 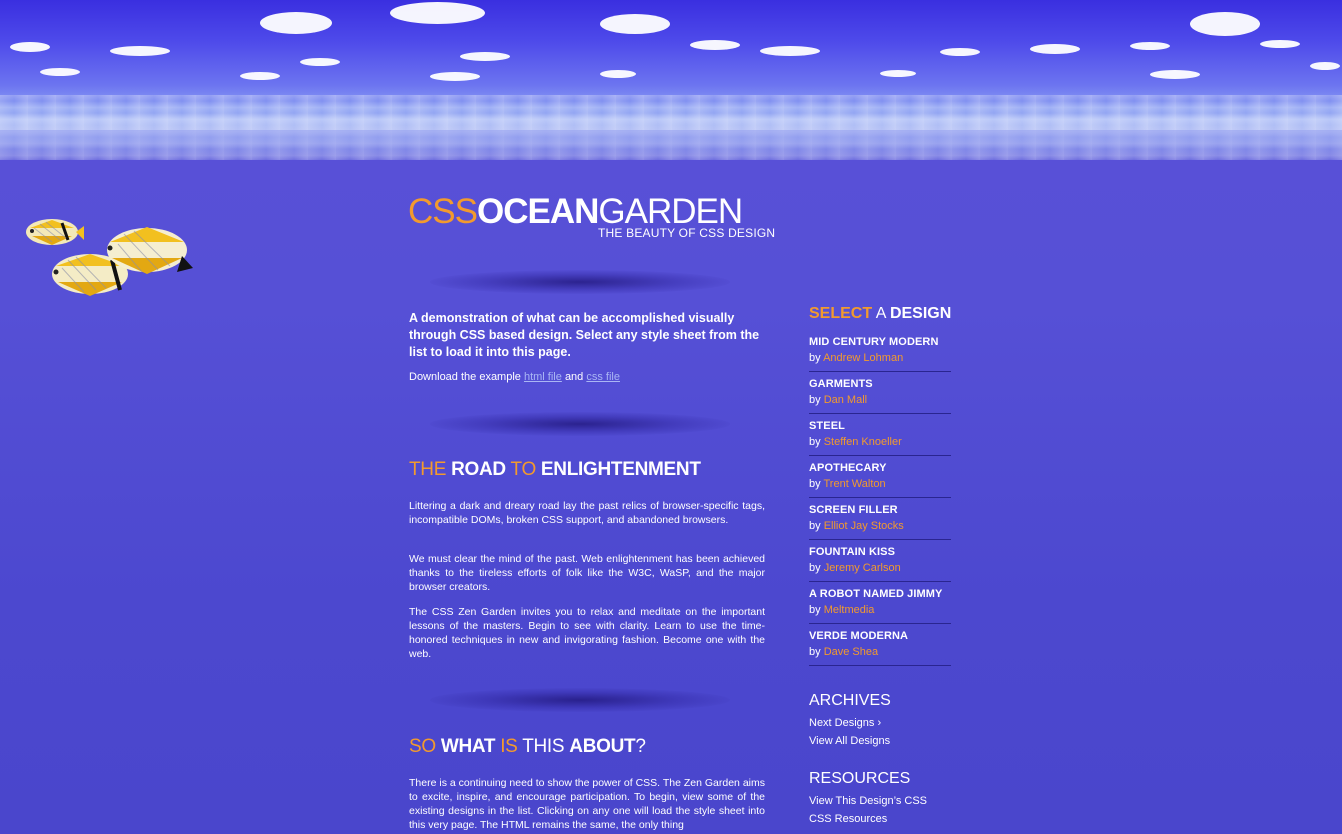 I want to click on resources-heading: RESOURCES, so click(x=860, y=778).